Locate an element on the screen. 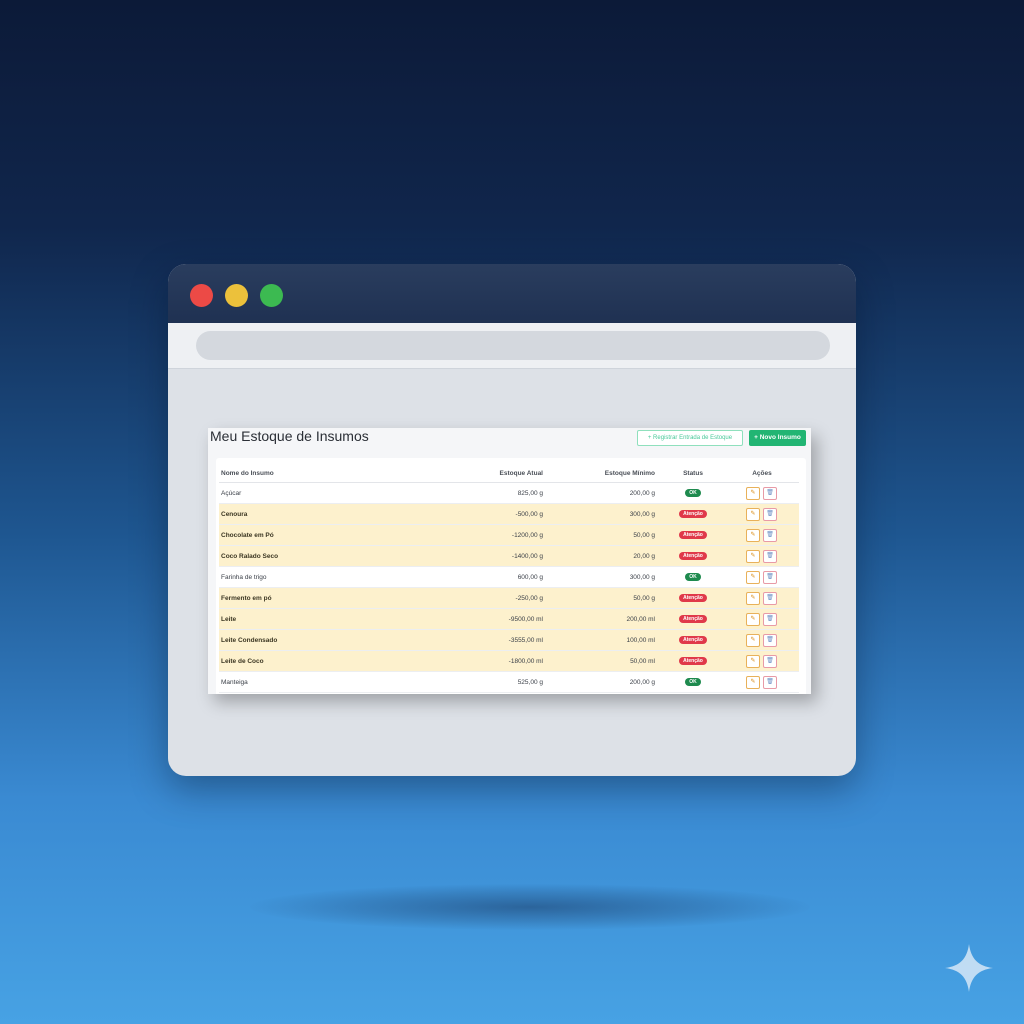 This screenshot has height=1024, width=1024. current-stock-value: -3555,00 ml is located at coordinates (525, 640).